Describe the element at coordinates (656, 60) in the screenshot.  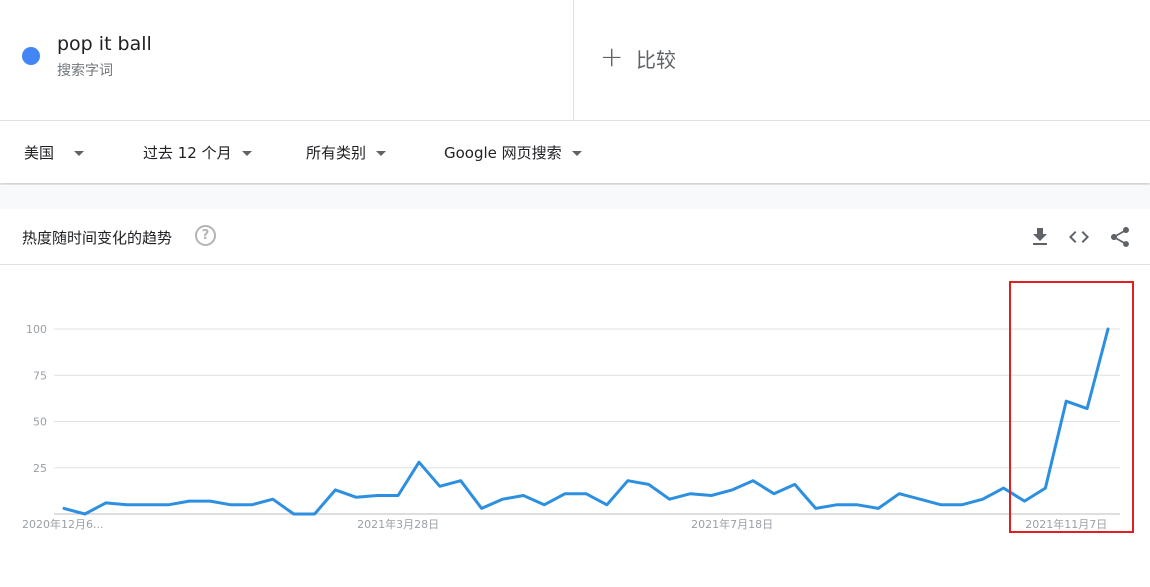
I see `compare-label: 比较` at that location.